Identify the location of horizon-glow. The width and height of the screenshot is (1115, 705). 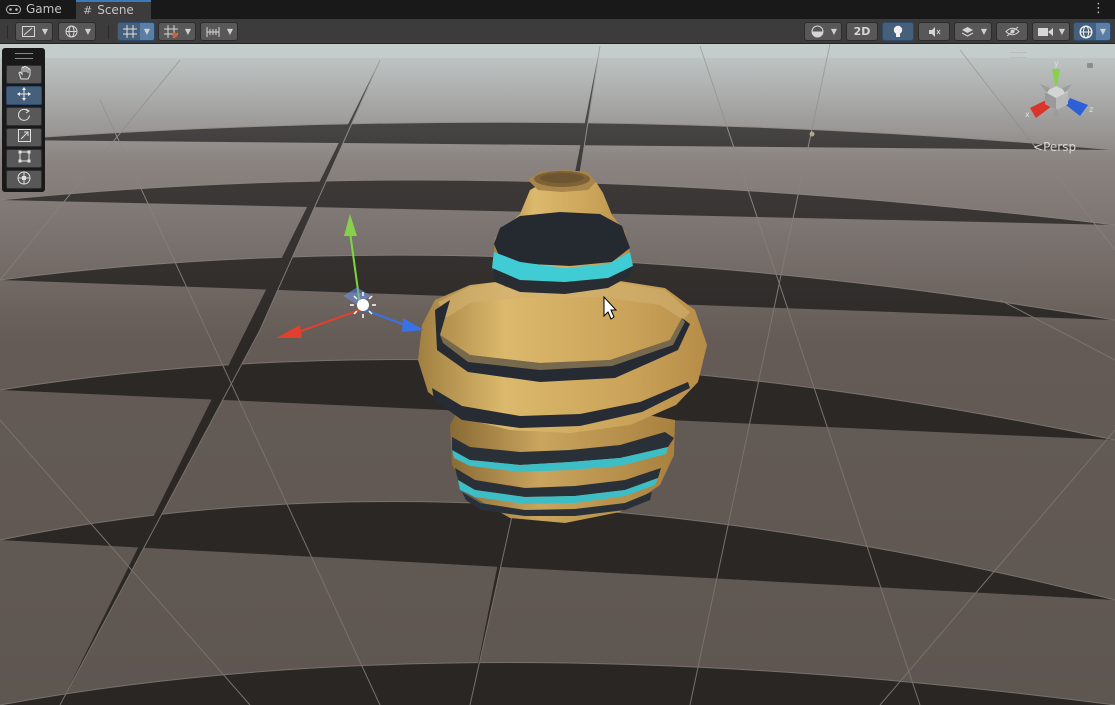
(557, 51).